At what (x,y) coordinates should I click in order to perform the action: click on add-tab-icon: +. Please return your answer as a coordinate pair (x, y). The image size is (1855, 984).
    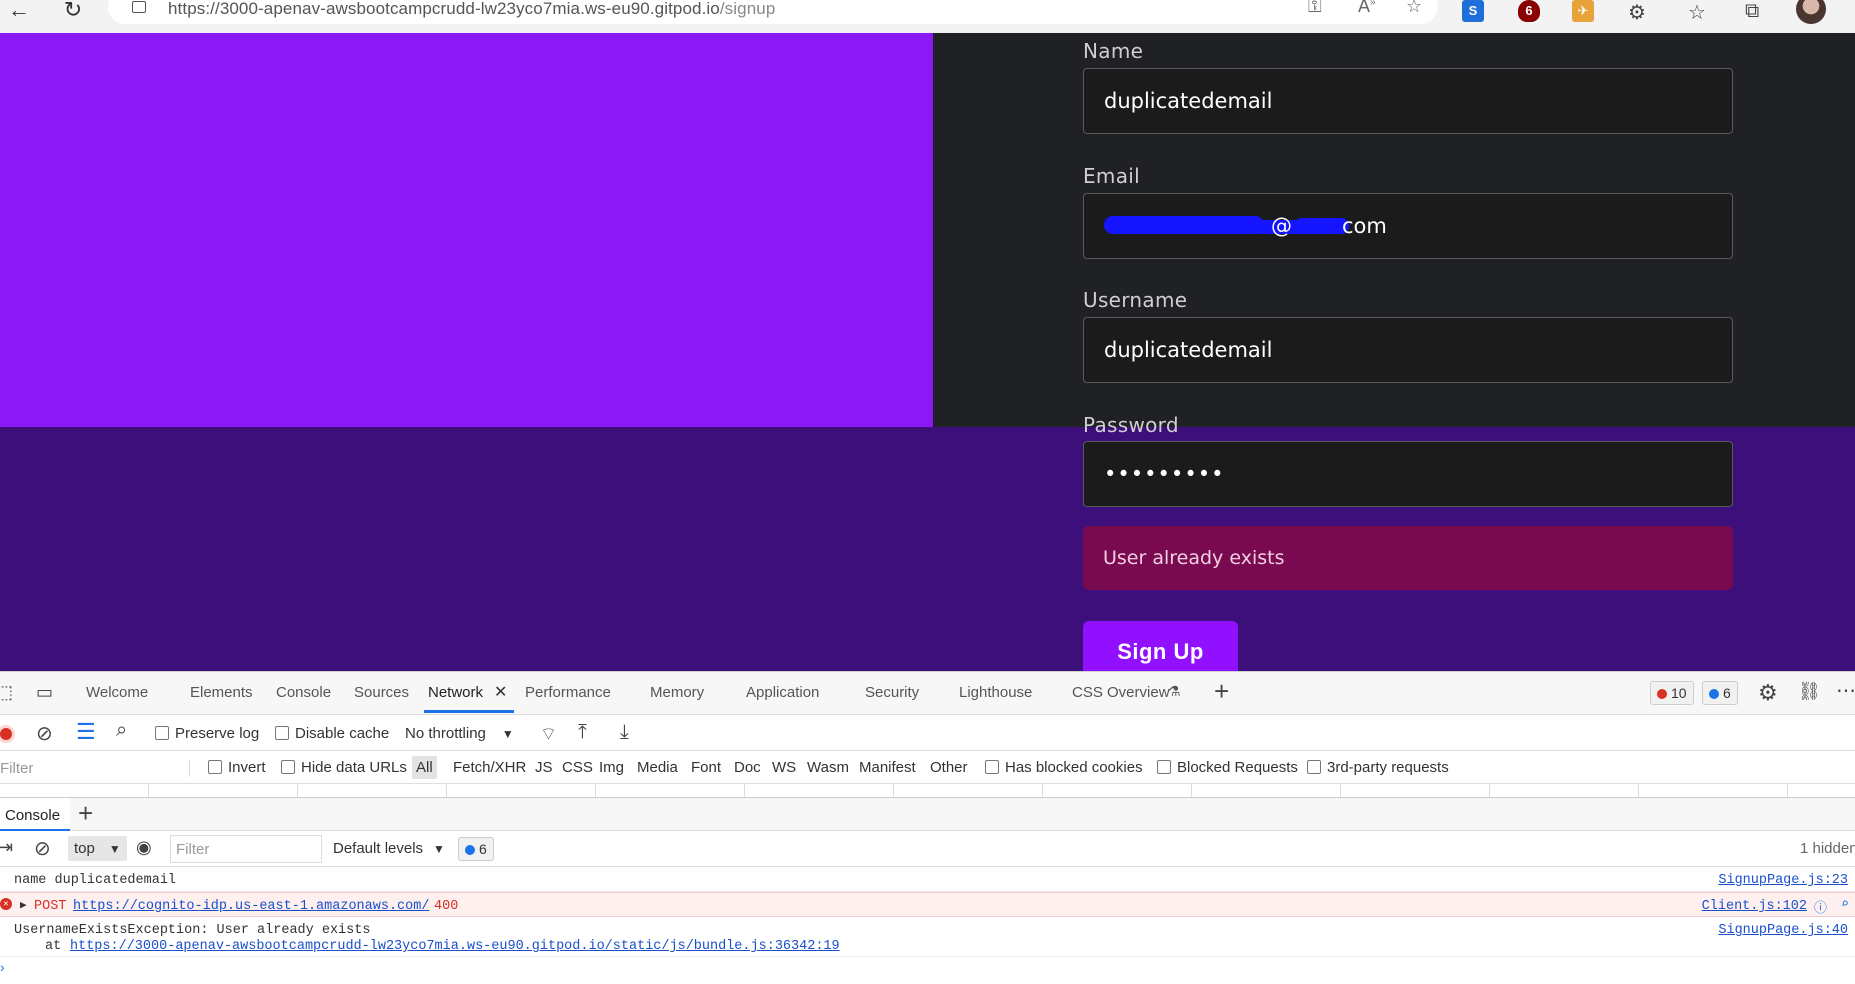
    Looking at the image, I should click on (1221, 691).